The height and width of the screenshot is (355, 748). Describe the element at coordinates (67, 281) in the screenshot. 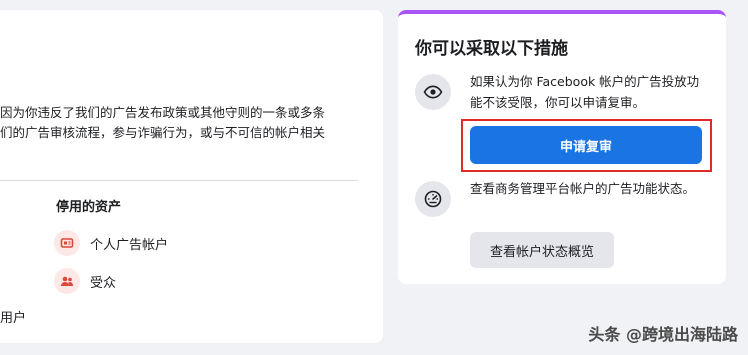

I see `audience-icon` at that location.